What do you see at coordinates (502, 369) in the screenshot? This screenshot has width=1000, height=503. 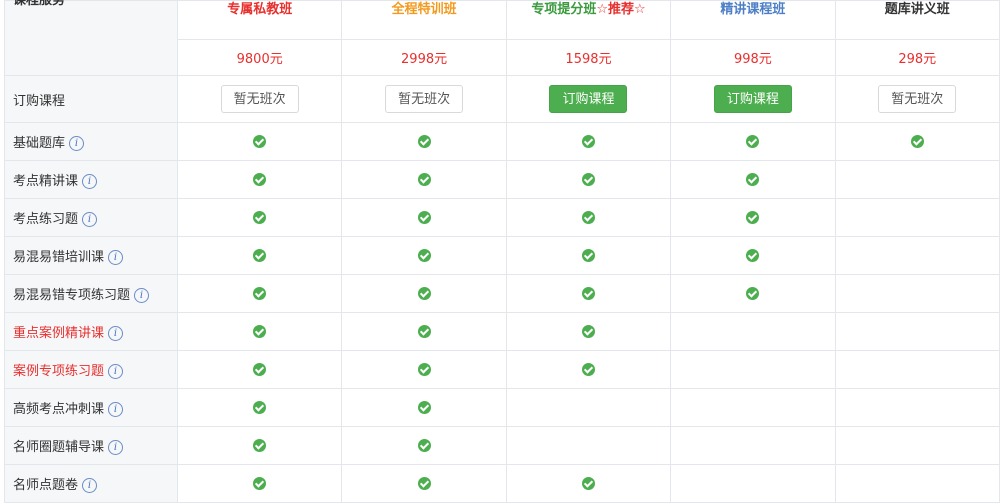 I see `feature-row: 案例专项练习题 i` at bounding box center [502, 369].